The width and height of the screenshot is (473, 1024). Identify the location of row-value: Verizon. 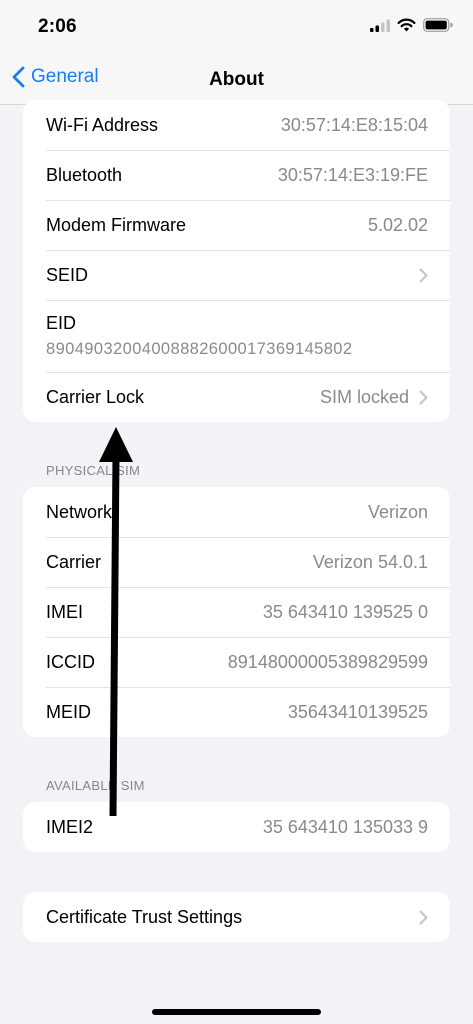
(397, 511).